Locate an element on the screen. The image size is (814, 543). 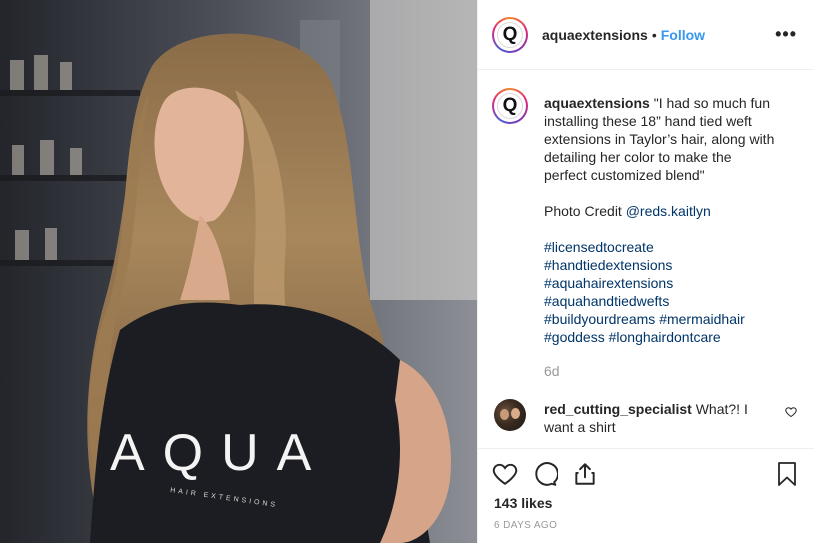
comment-body: What?! I is located at coordinates (719, 409).